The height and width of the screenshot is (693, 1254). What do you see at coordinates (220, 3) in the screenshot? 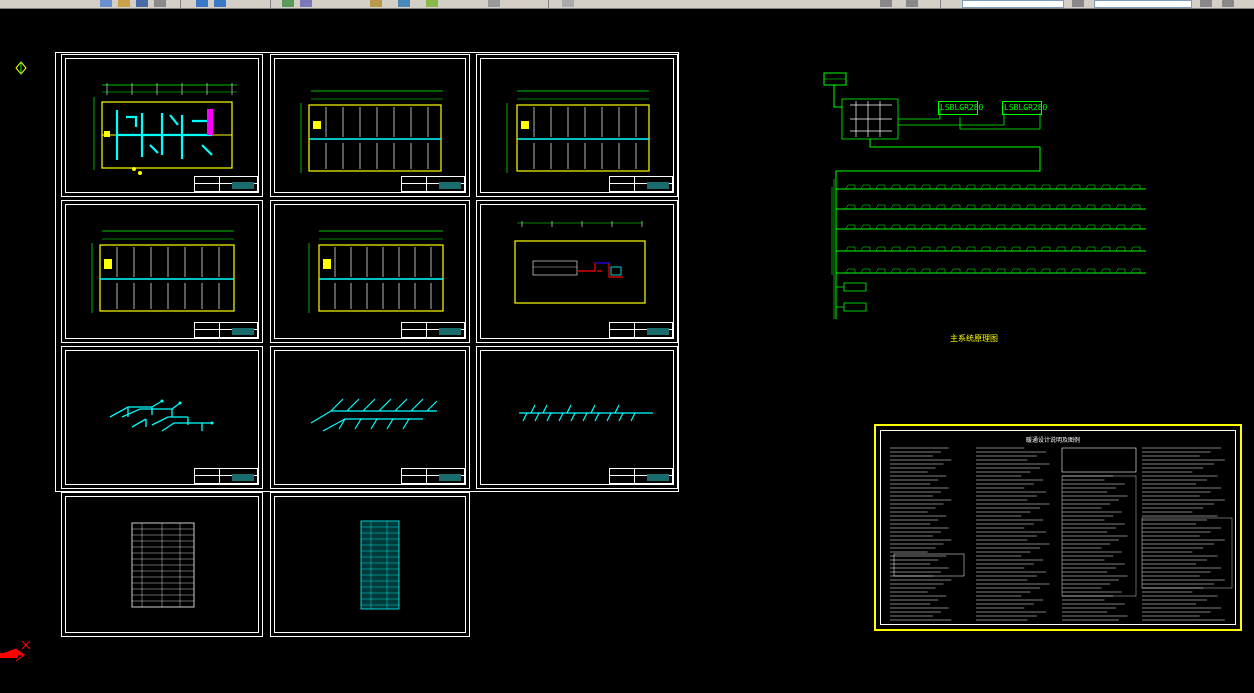
I see `redo-icon` at bounding box center [220, 3].